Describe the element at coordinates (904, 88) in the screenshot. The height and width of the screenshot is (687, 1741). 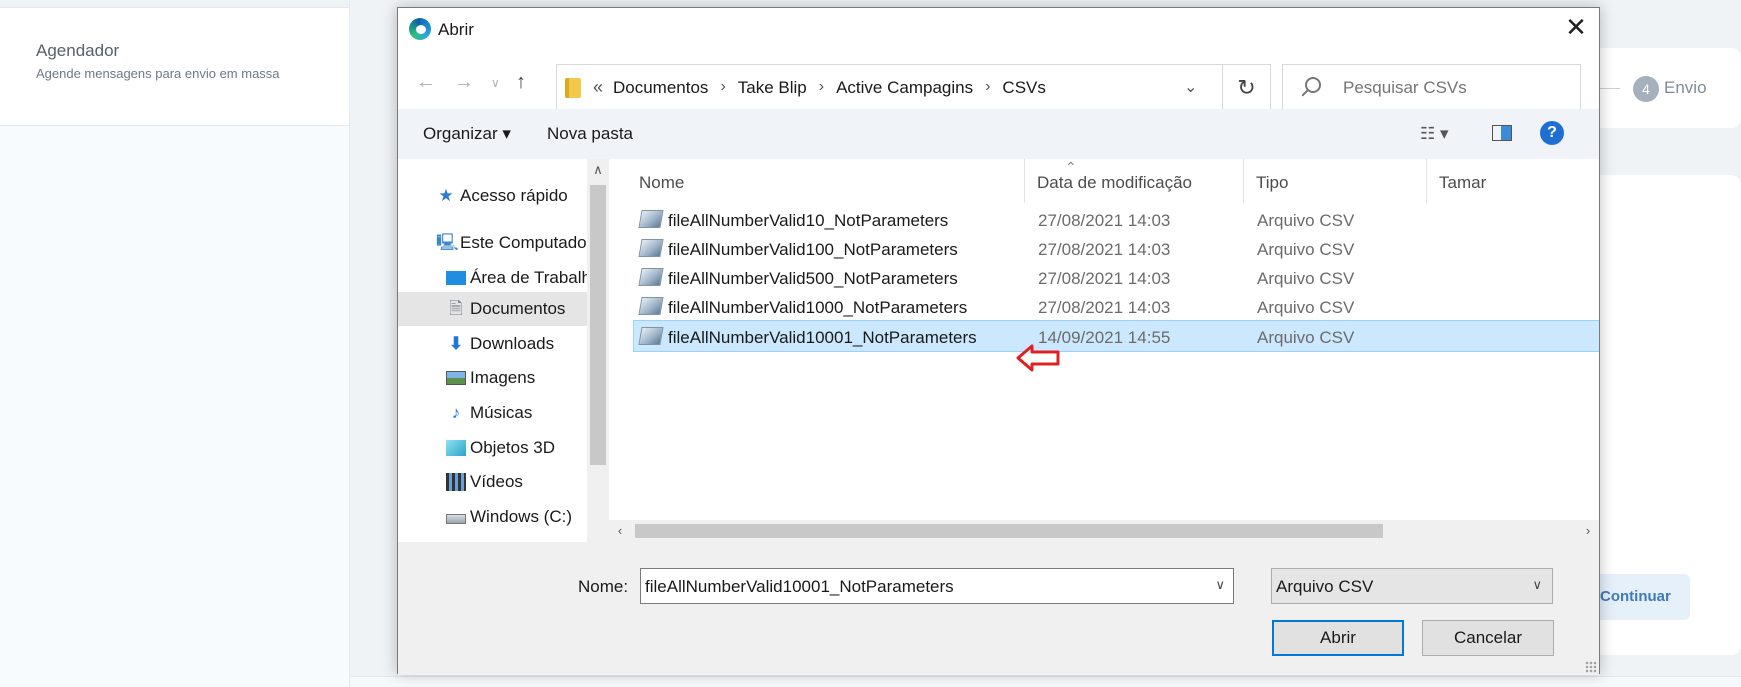
I see `breadcrumb-active-campagins: Active Campagins` at that location.